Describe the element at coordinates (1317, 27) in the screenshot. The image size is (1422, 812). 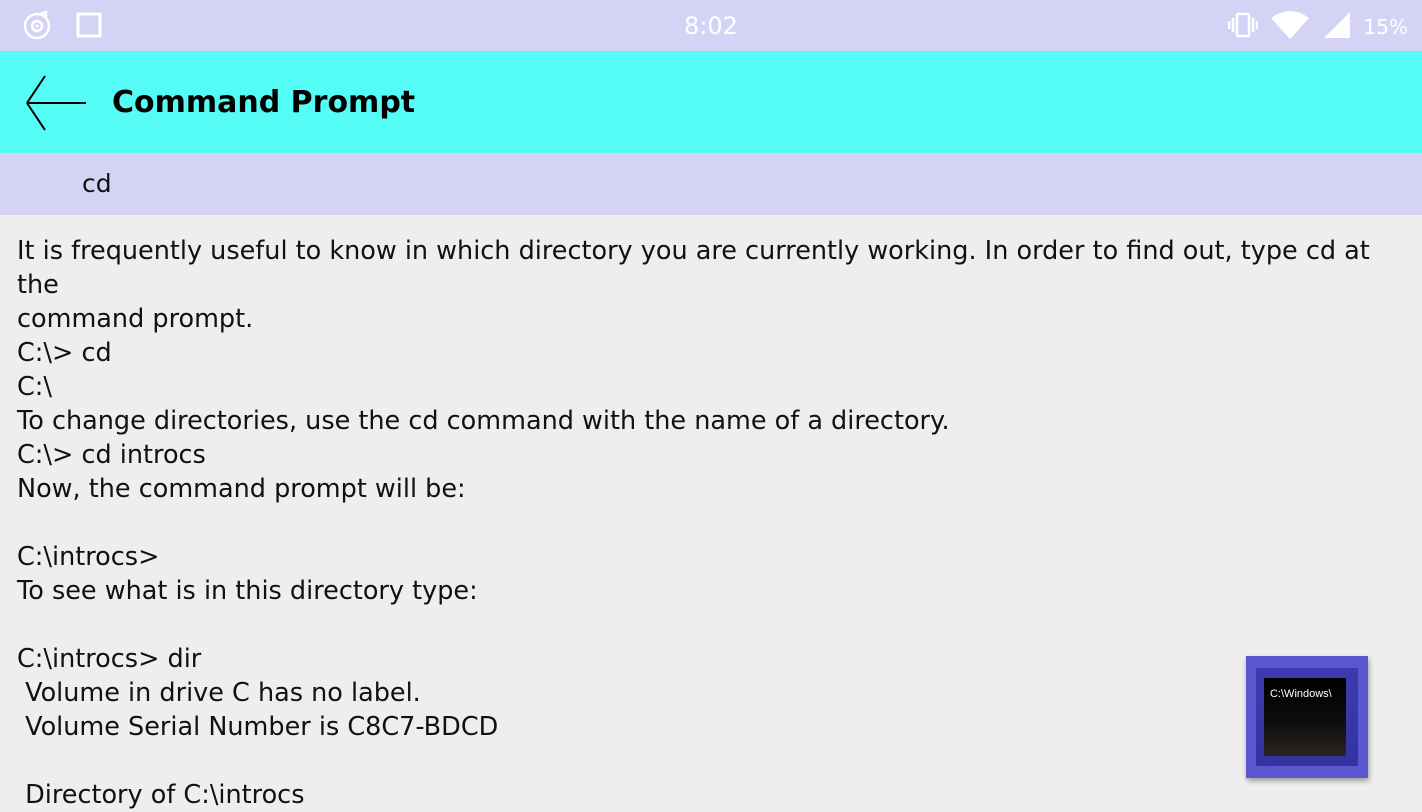
I see `status-right-icons: 15%` at that location.